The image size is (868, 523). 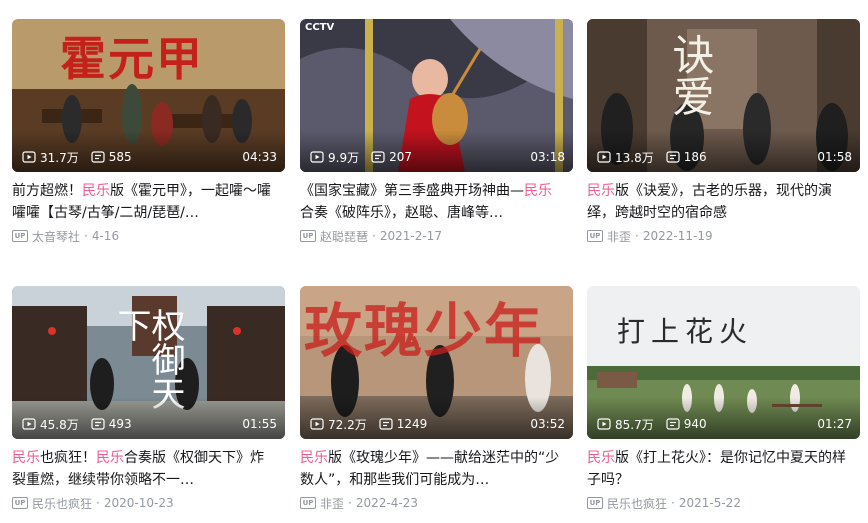 I want to click on view-count-text: 31.7万, so click(x=59, y=157).